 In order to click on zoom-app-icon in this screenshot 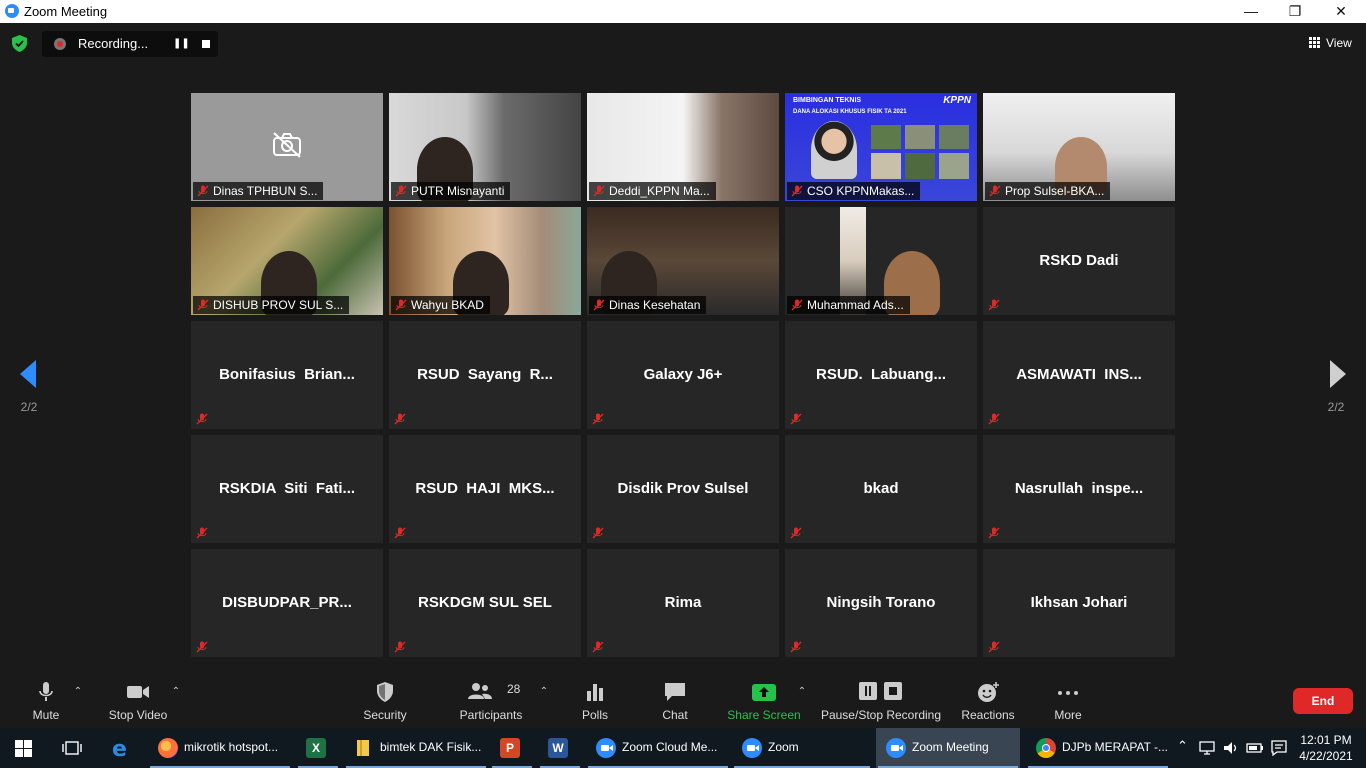, I will do `click(12, 11)`.